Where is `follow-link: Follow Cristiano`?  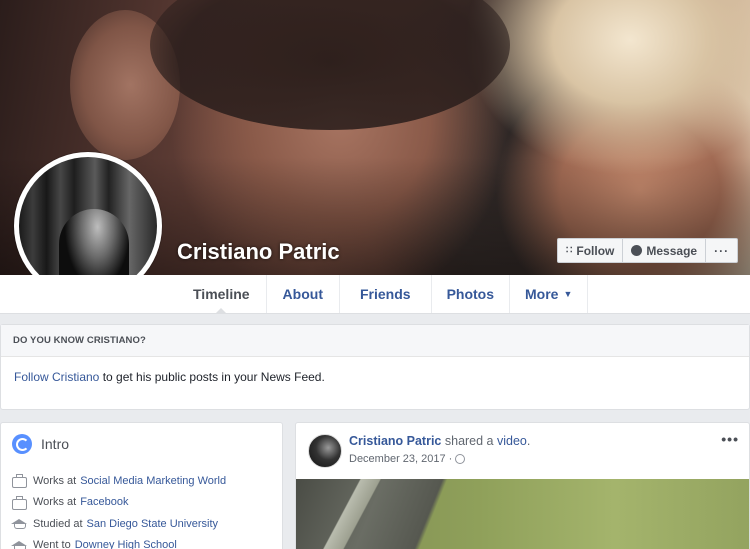 follow-link: Follow Cristiano is located at coordinates (56, 377).